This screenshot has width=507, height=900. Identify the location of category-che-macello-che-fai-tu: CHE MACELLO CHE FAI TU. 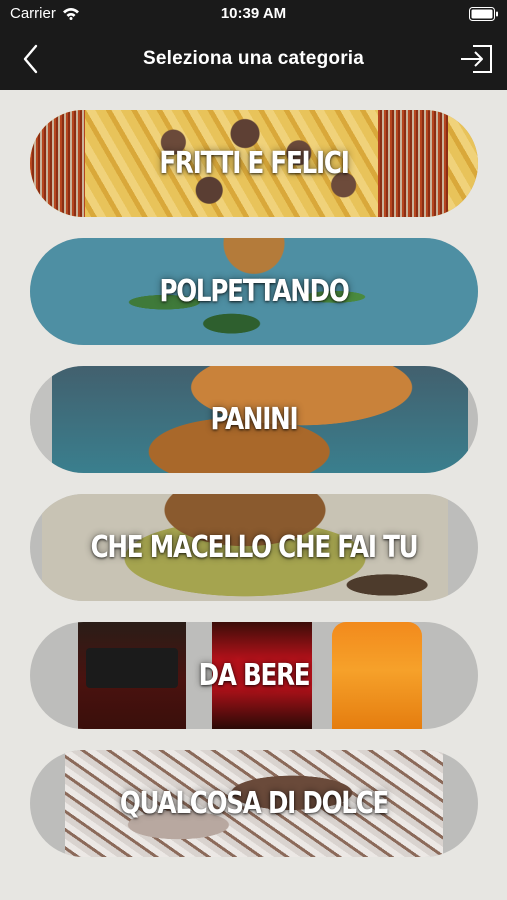
(254, 547).